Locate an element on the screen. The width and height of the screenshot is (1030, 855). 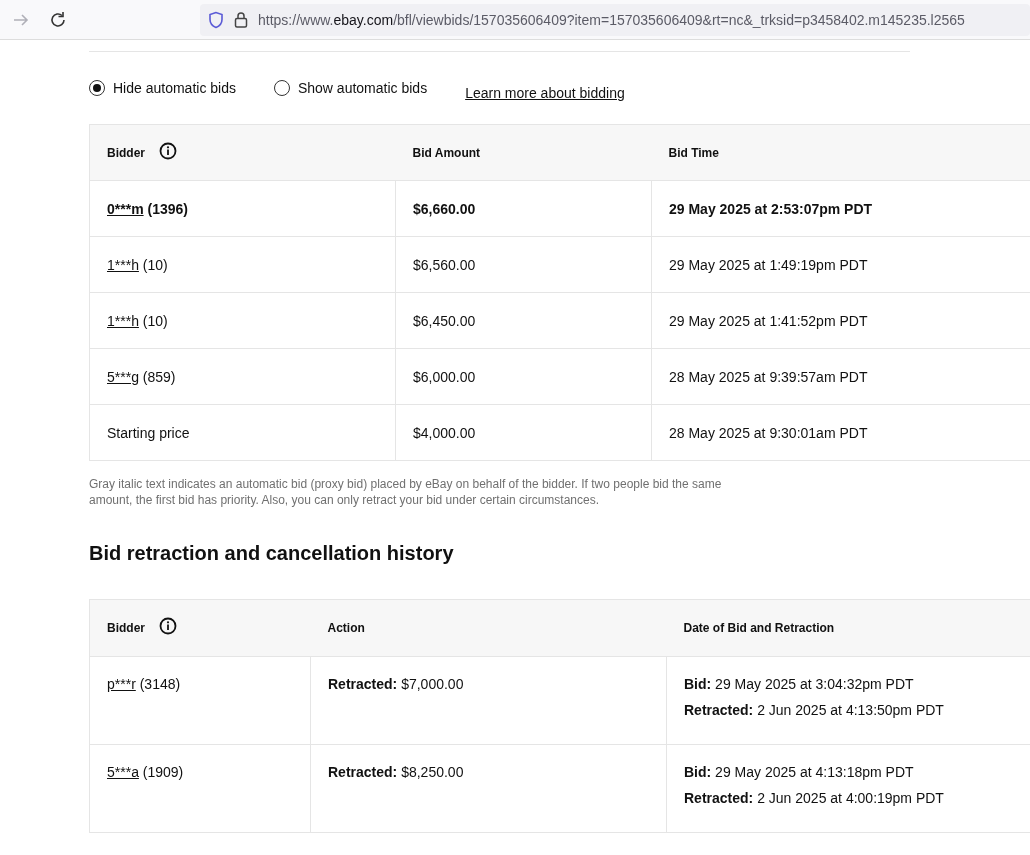
bid-amount: $6,660.00 is located at coordinates (444, 208).